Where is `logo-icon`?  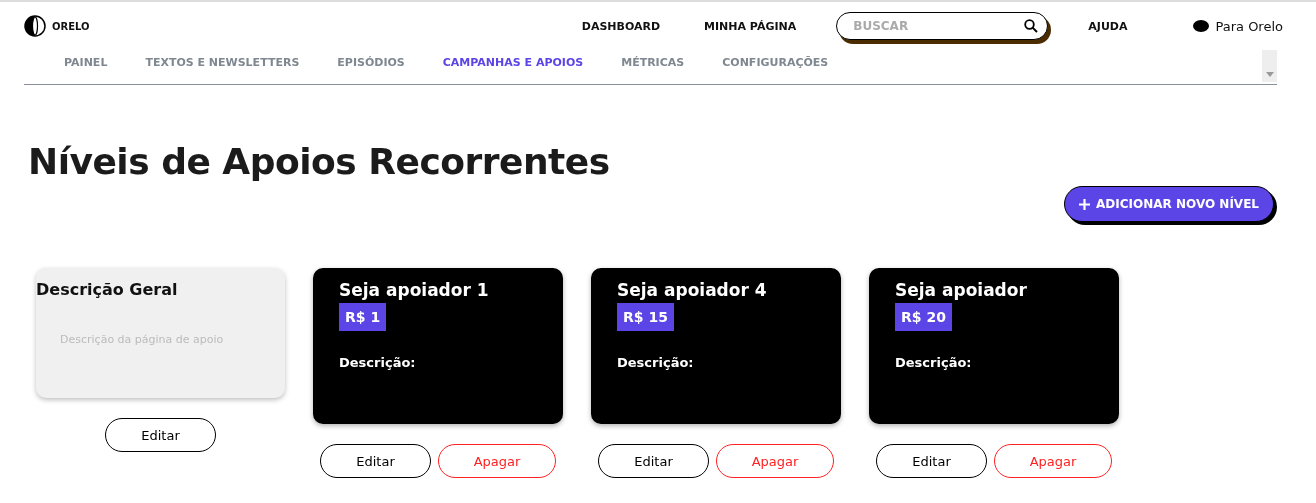
logo-icon is located at coordinates (35, 26).